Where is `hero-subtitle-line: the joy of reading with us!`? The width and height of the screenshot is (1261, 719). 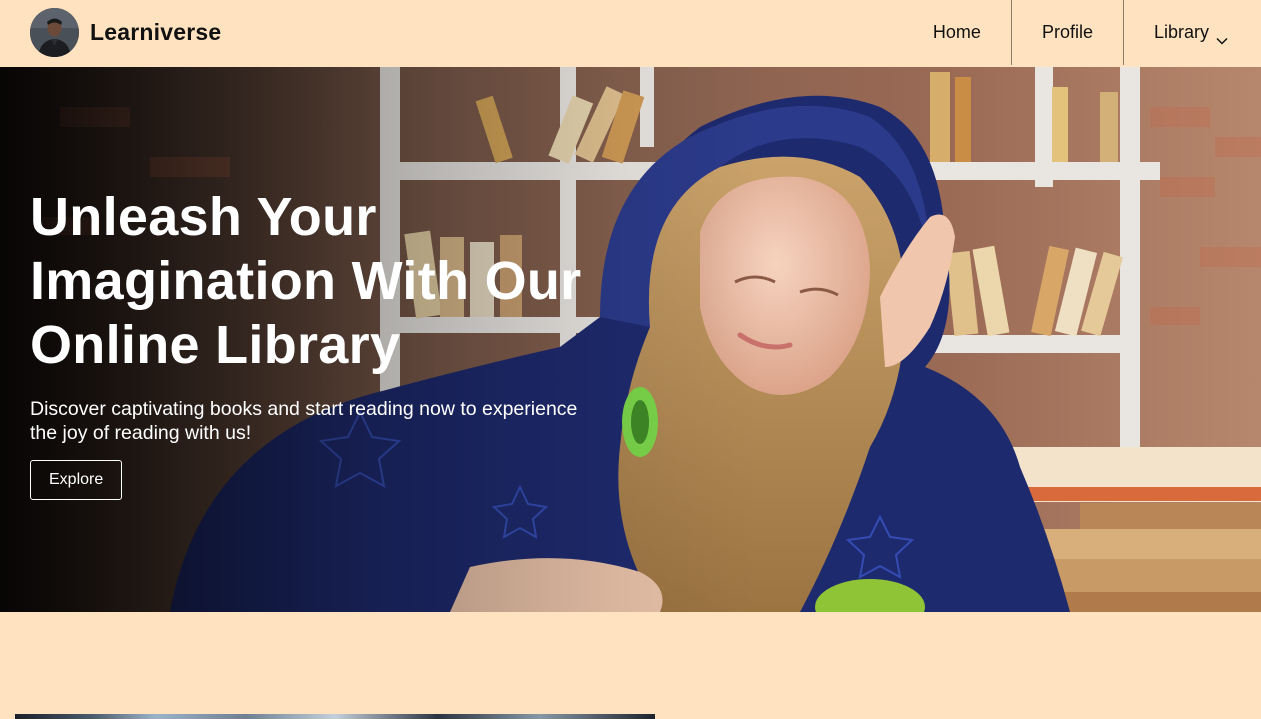
hero-subtitle-line: the joy of reading with us! is located at coordinates (141, 433).